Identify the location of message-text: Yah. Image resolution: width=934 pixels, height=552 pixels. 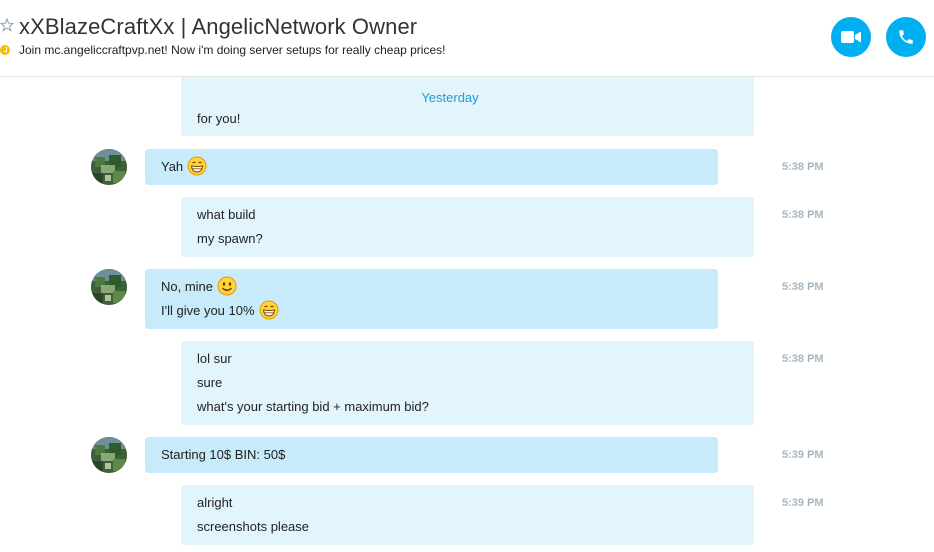
(172, 166).